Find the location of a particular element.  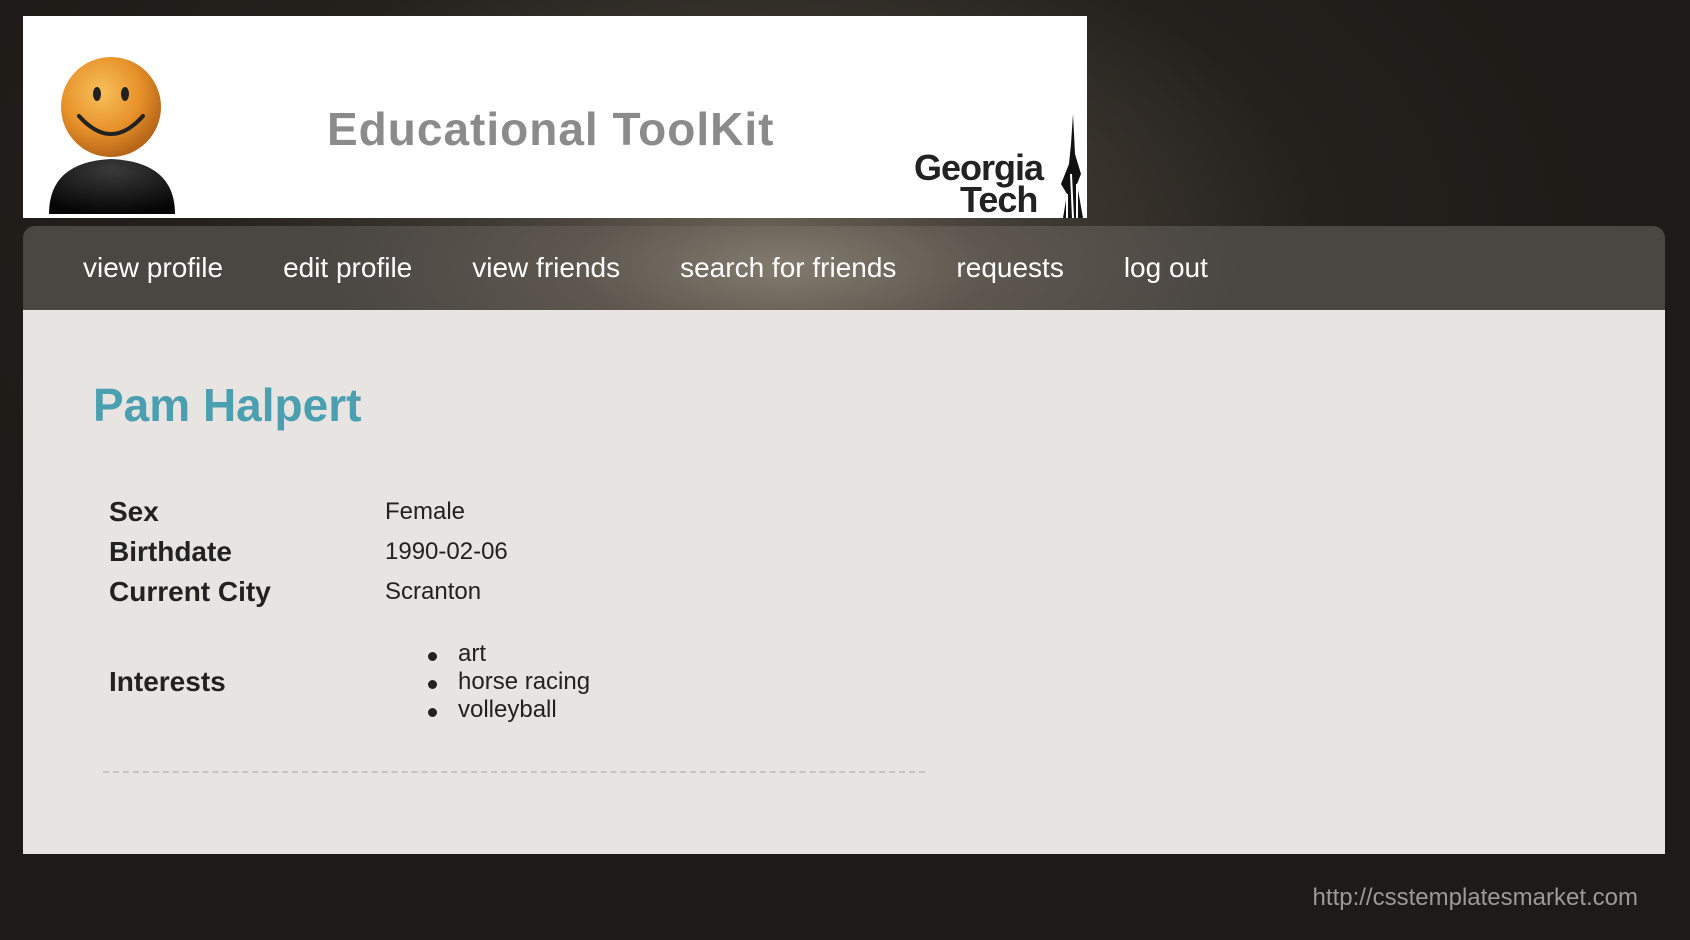

field-value-sex: Female is located at coordinates (425, 511).